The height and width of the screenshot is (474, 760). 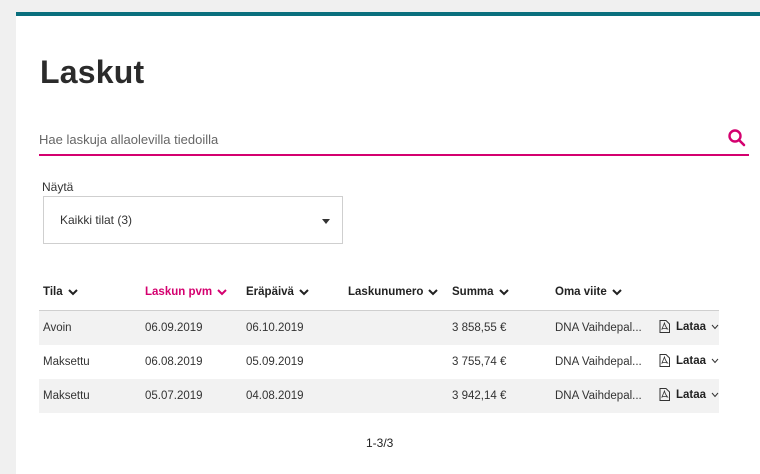 I want to click on search-icon, so click(x=737, y=138).